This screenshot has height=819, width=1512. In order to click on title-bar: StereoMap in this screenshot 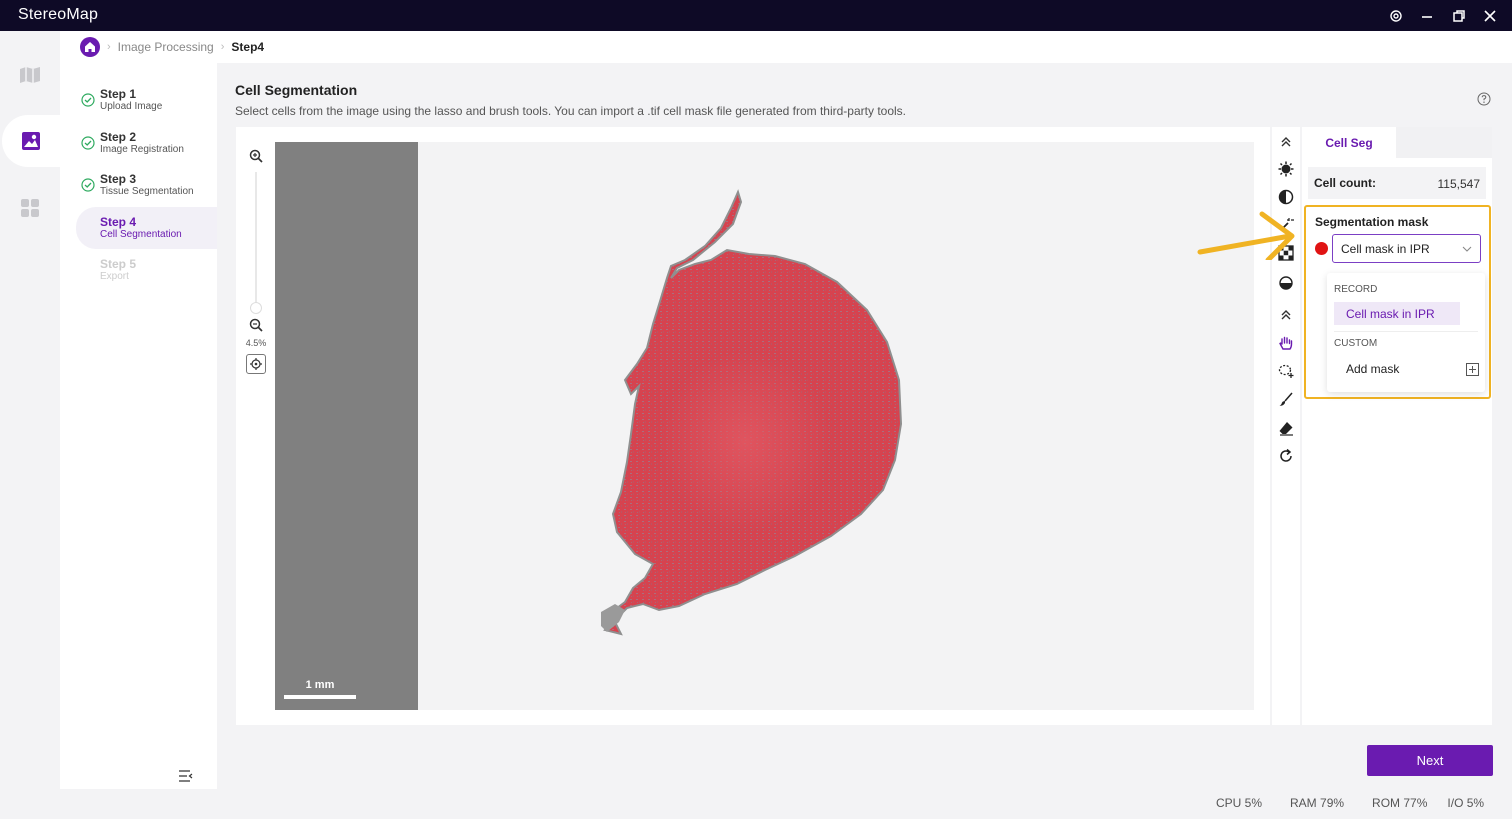, I will do `click(756, 15)`.